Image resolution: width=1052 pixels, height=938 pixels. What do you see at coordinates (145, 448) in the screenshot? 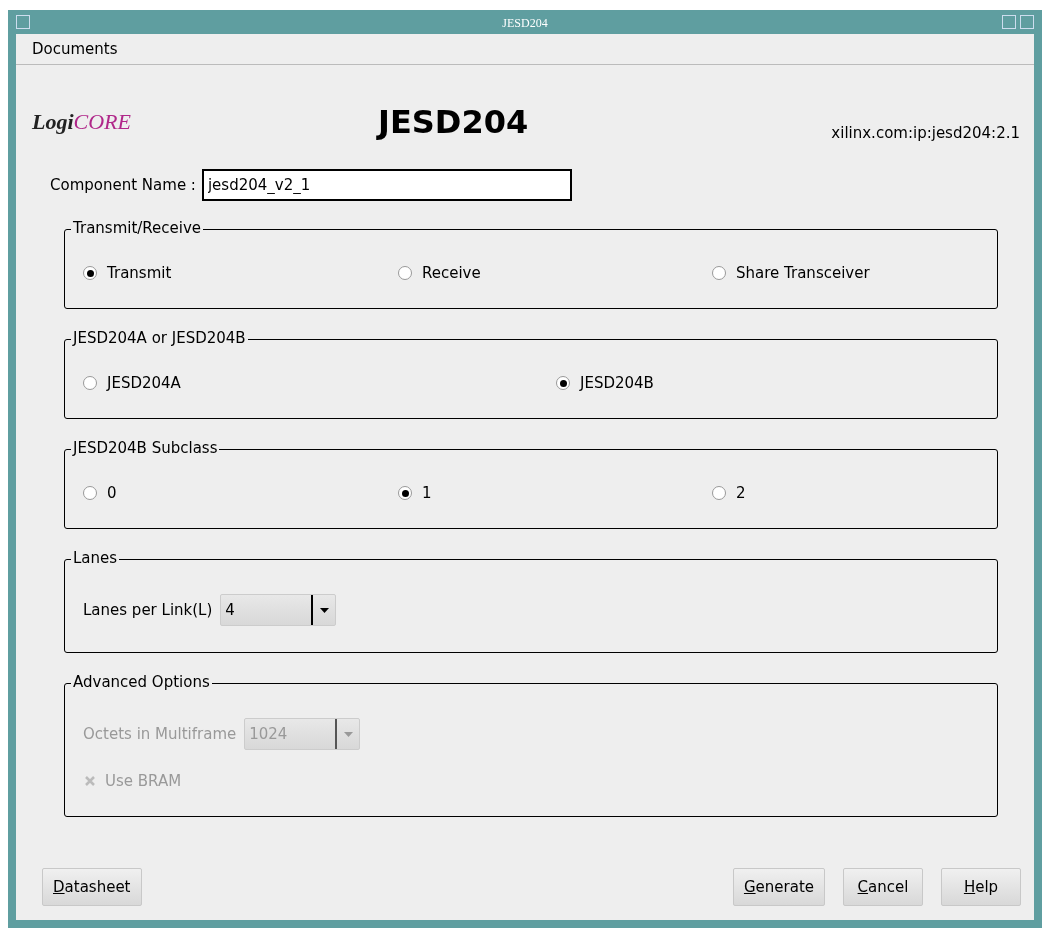
I see `group-title: JESD204B Subclass` at bounding box center [145, 448].